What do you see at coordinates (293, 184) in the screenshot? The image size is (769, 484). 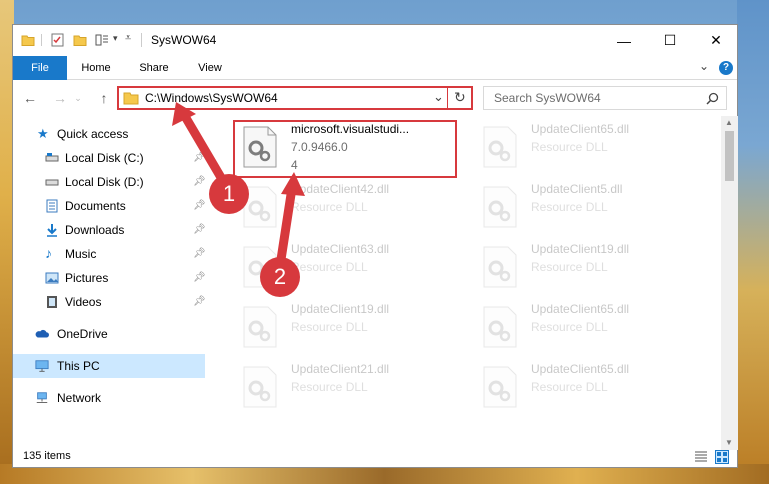 I see `arrow-head-file` at bounding box center [293, 184].